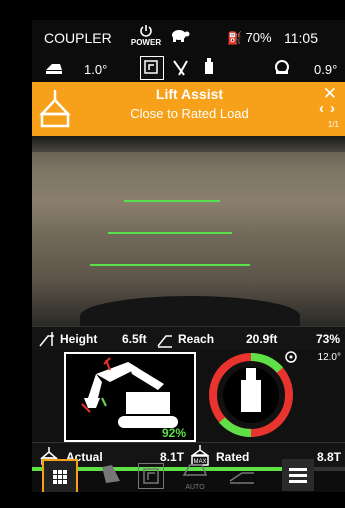 The height and width of the screenshot is (508, 345). I want to click on status-bar: COUPLER POWER ⛽ 70% 11:05, so click(188, 37).